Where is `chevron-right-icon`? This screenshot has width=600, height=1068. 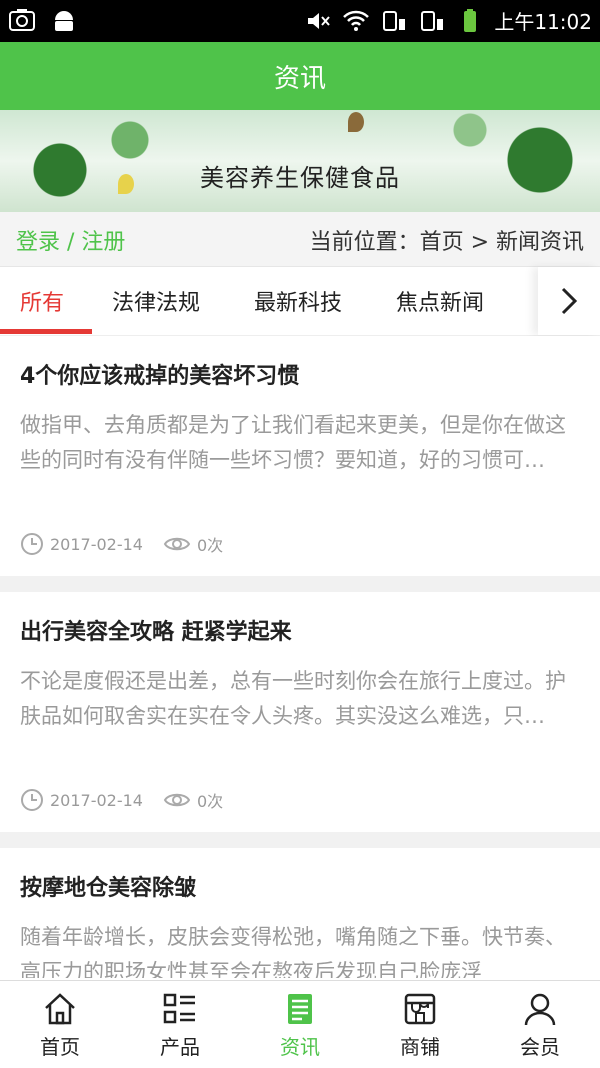
chevron-right-icon is located at coordinates (569, 301).